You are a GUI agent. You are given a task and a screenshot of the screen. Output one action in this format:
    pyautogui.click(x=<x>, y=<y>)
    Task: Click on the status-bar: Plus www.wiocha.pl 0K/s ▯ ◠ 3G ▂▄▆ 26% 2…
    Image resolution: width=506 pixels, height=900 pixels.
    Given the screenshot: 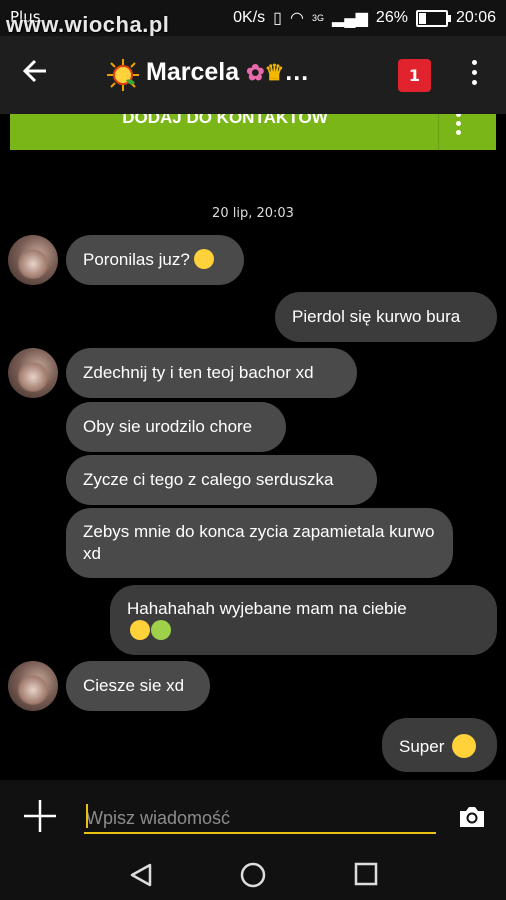 What is the action you would take?
    pyautogui.click(x=253, y=18)
    